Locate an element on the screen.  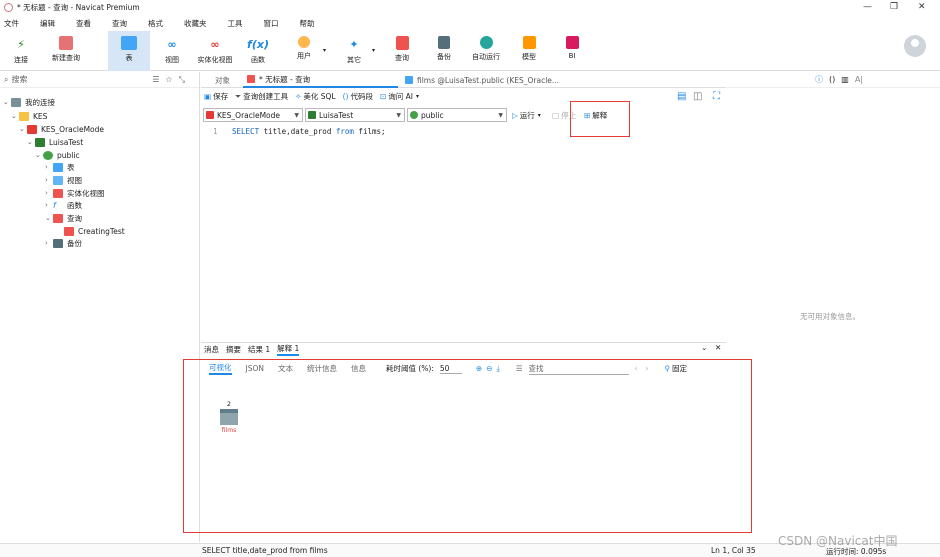
run-button: ▷ 运行 ▾ is located at coordinates (526, 115).